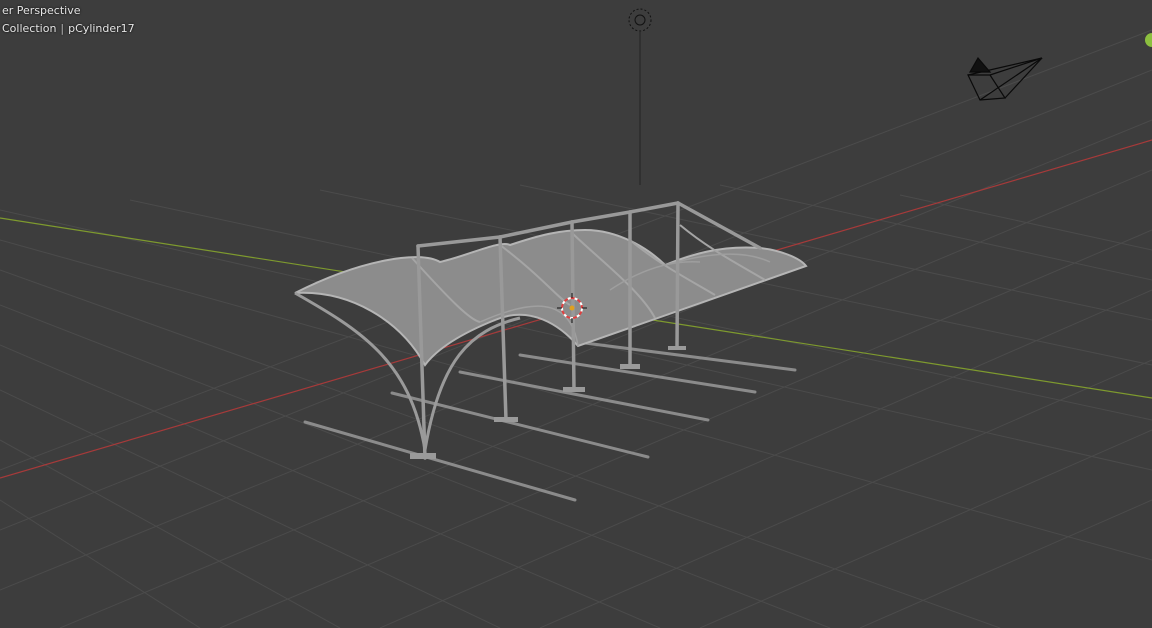 This screenshot has width=1152, height=628. Describe the element at coordinates (640, 96) in the screenshot. I see `light-icon` at that location.